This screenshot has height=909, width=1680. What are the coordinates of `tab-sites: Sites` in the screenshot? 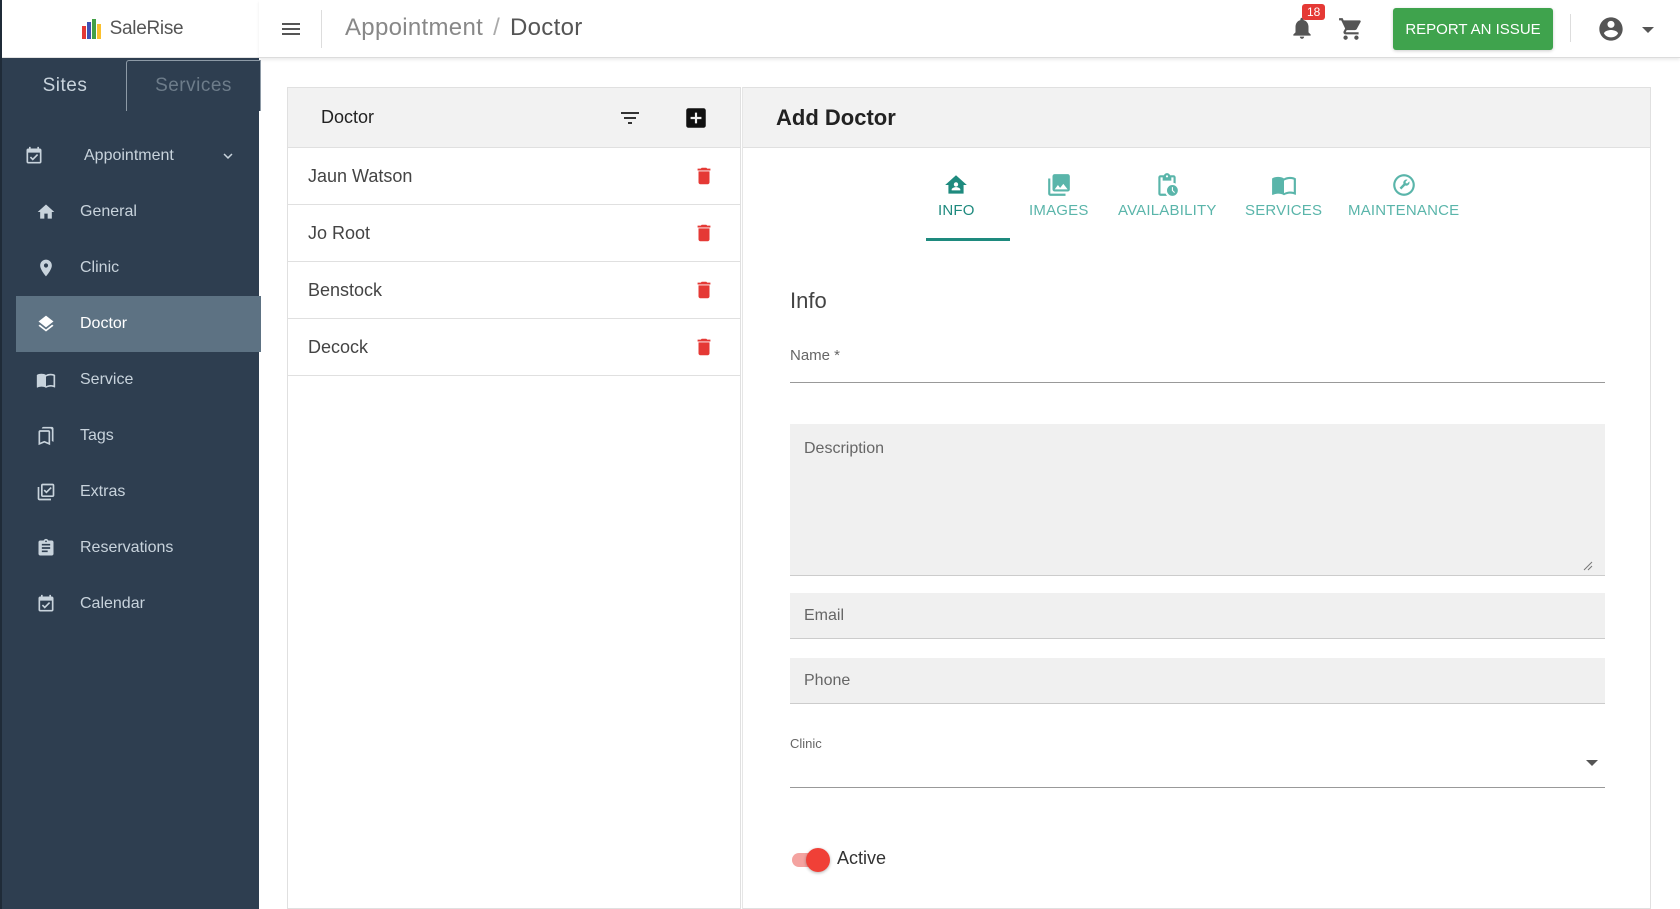 It's located at (65, 85).